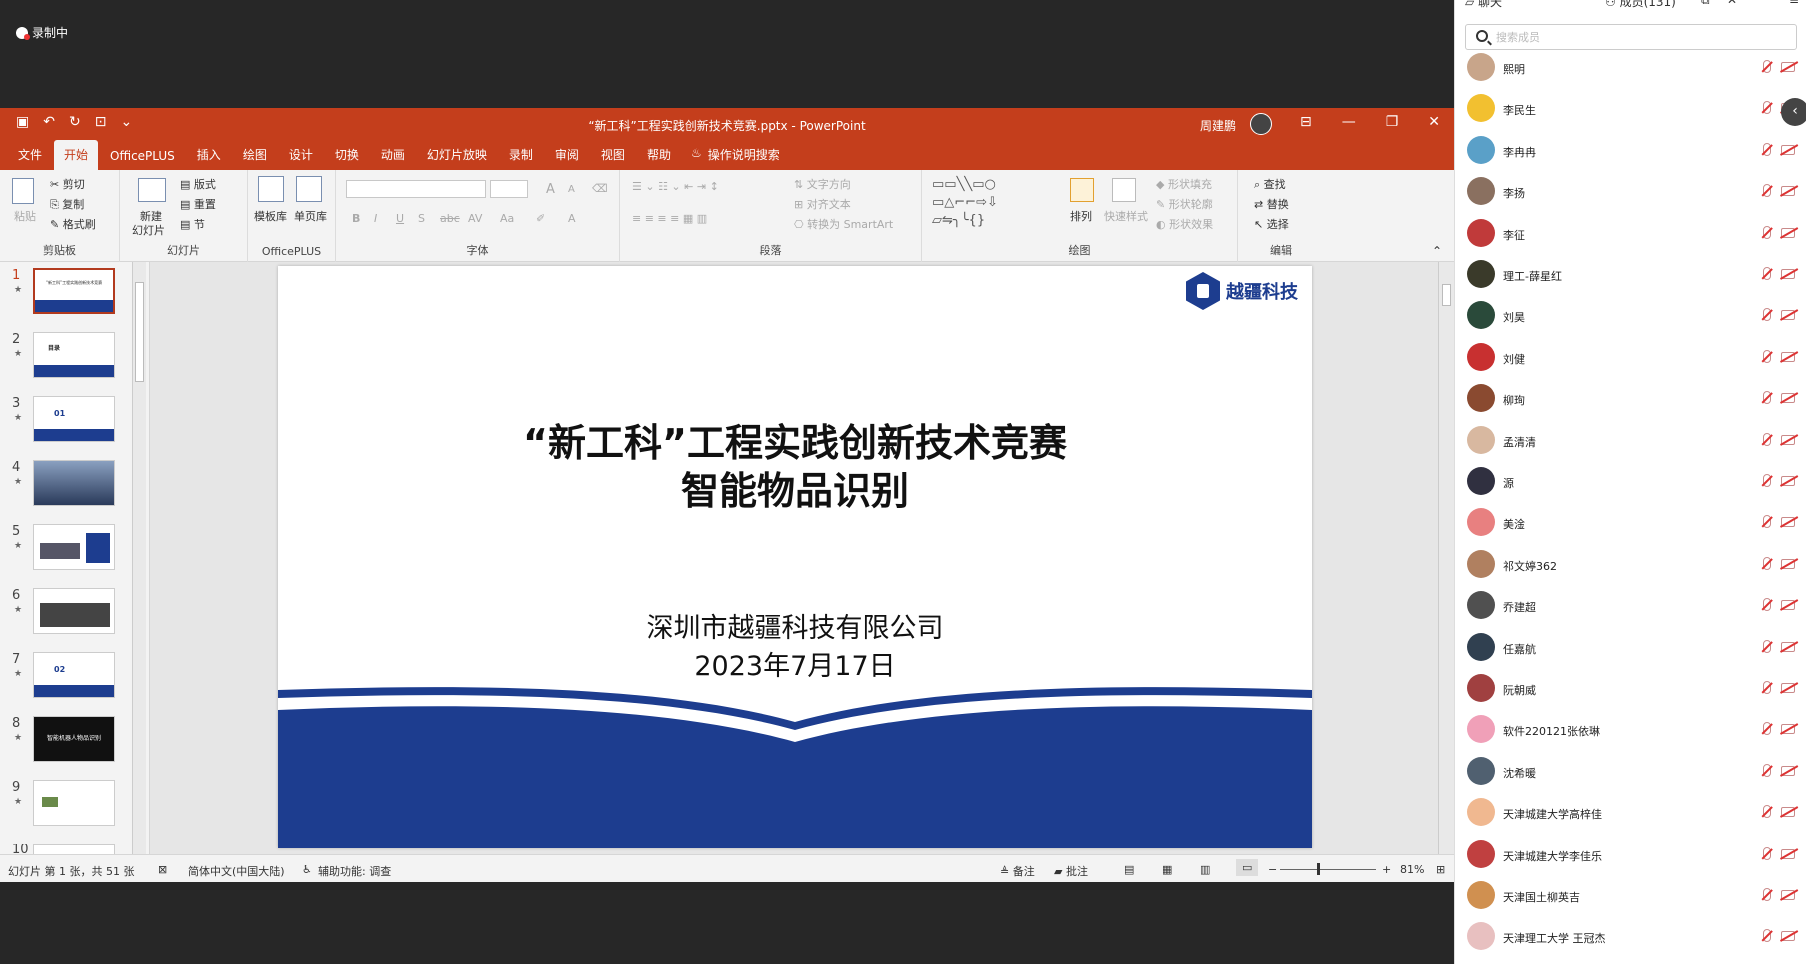 This screenshot has height=964, width=1806. Describe the element at coordinates (1630, 482) in the screenshot. I see `member-row: 源` at that location.